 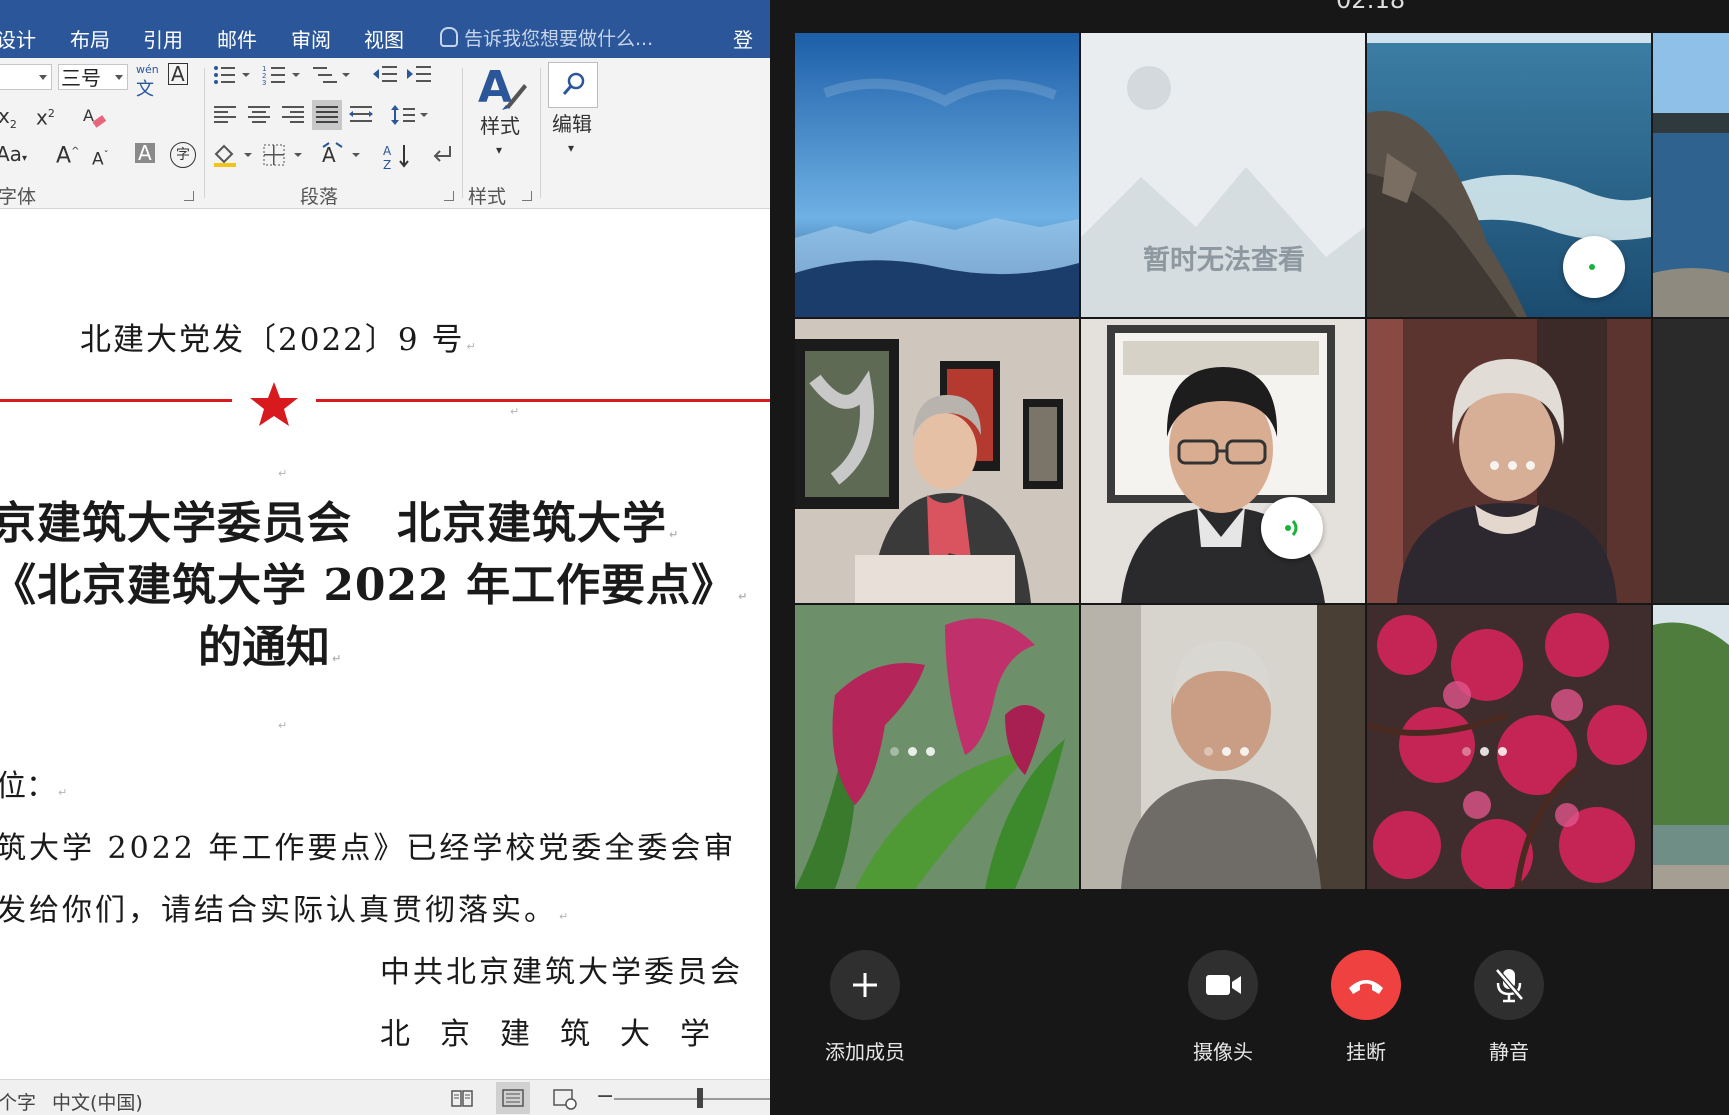 I want to click on plus-icon, so click(x=865, y=985).